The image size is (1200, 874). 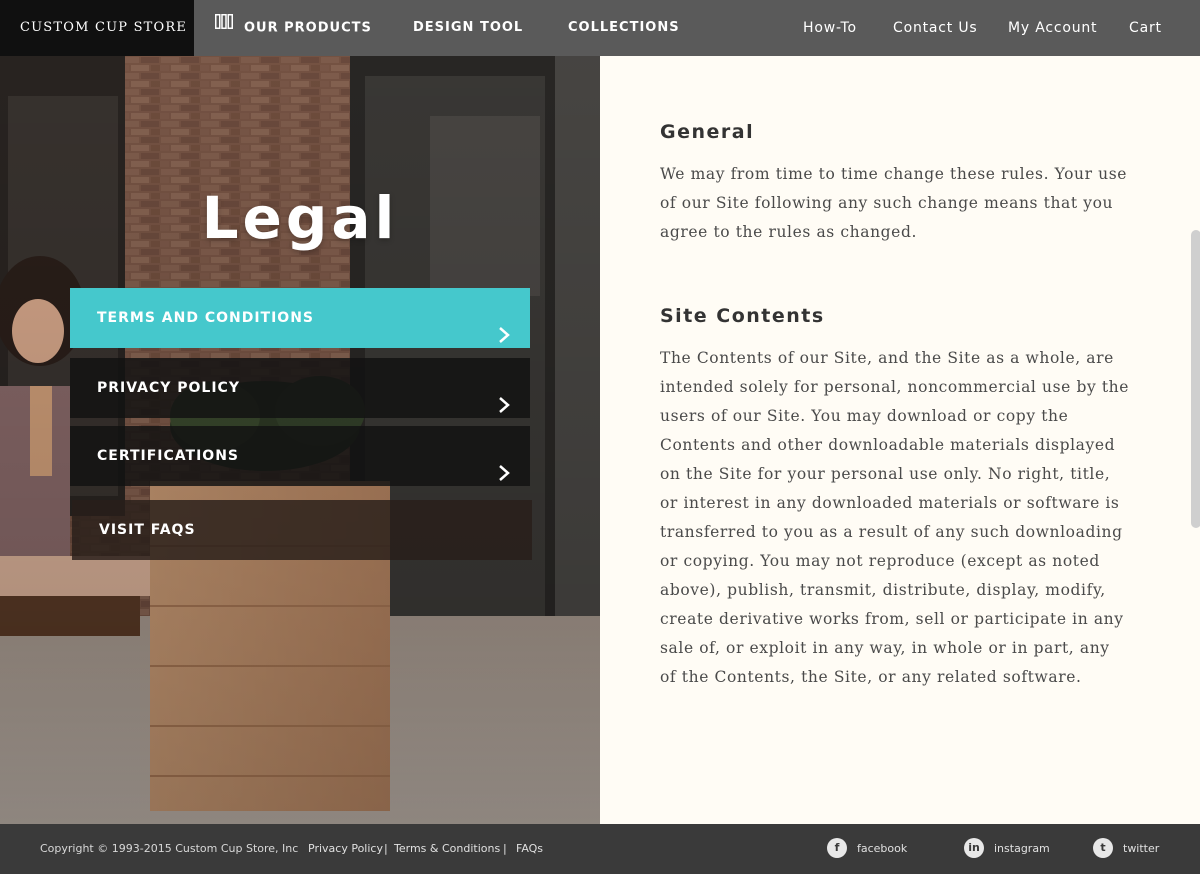 What do you see at coordinates (168, 388) in the screenshot?
I see `menu-privacy-policy-label: PRIVACY POLICY` at bounding box center [168, 388].